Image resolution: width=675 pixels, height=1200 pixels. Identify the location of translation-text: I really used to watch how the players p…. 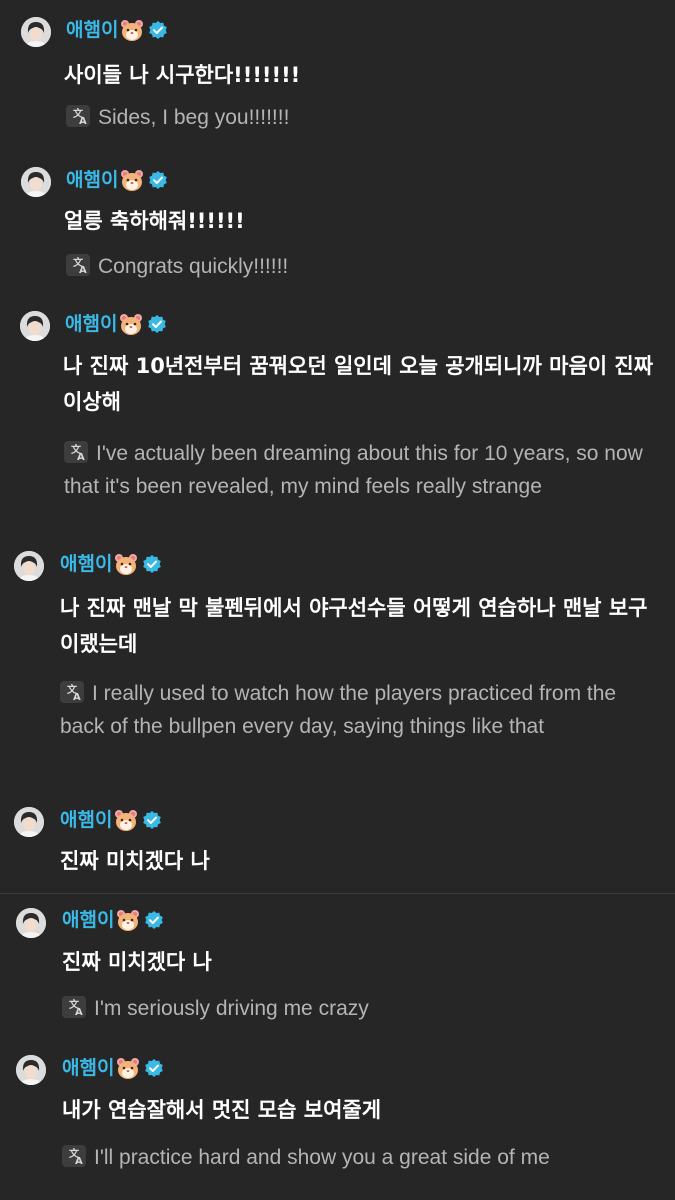
(338, 710).